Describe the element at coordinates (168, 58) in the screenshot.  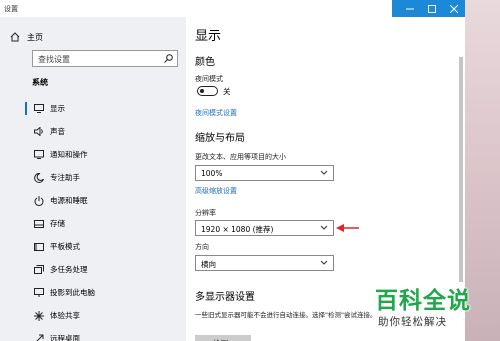
I see `search-icon` at that location.